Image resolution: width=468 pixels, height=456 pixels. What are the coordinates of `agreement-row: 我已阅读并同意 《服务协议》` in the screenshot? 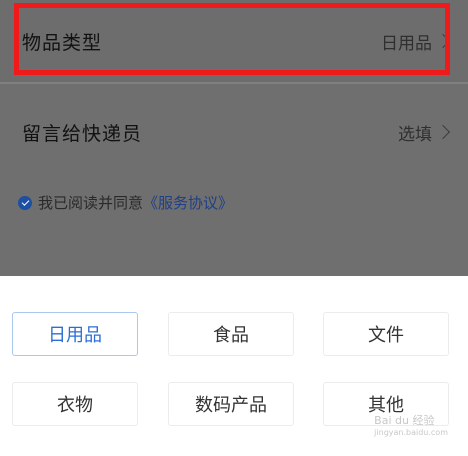 It's located at (125, 202).